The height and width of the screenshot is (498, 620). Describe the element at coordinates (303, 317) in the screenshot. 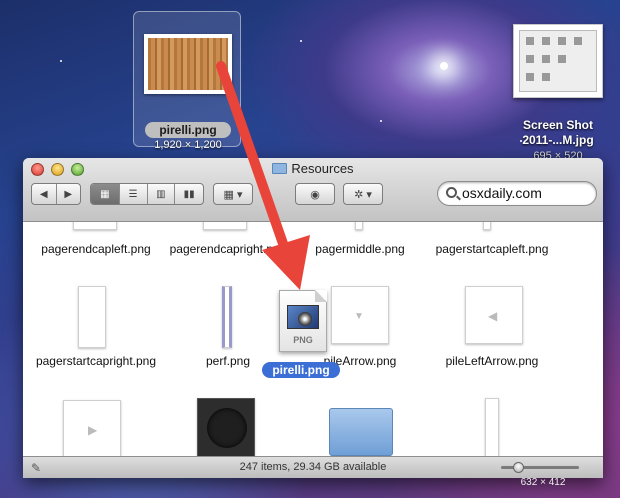

I see `preview-app-icon` at that location.